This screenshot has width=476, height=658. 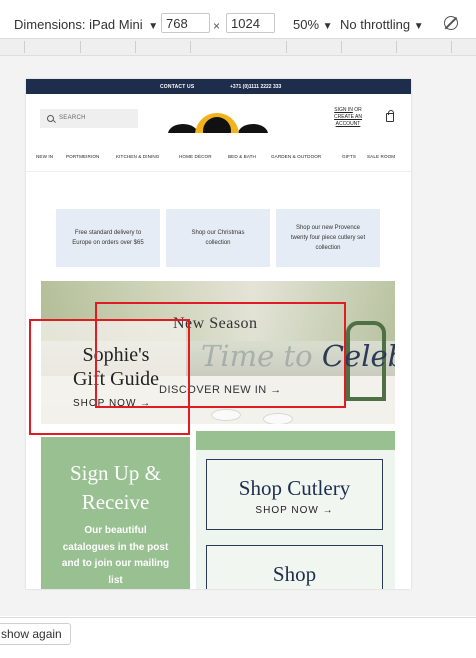 I want to click on device-dimensions-dropdown: Dimensions: iPad Mini ▼, so click(x=86, y=24).